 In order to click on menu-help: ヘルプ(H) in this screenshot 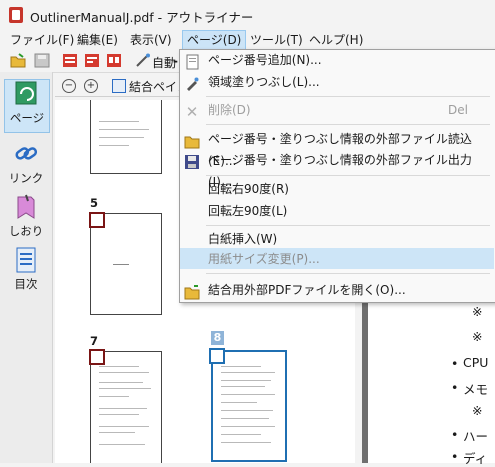, I will do `click(336, 40)`.